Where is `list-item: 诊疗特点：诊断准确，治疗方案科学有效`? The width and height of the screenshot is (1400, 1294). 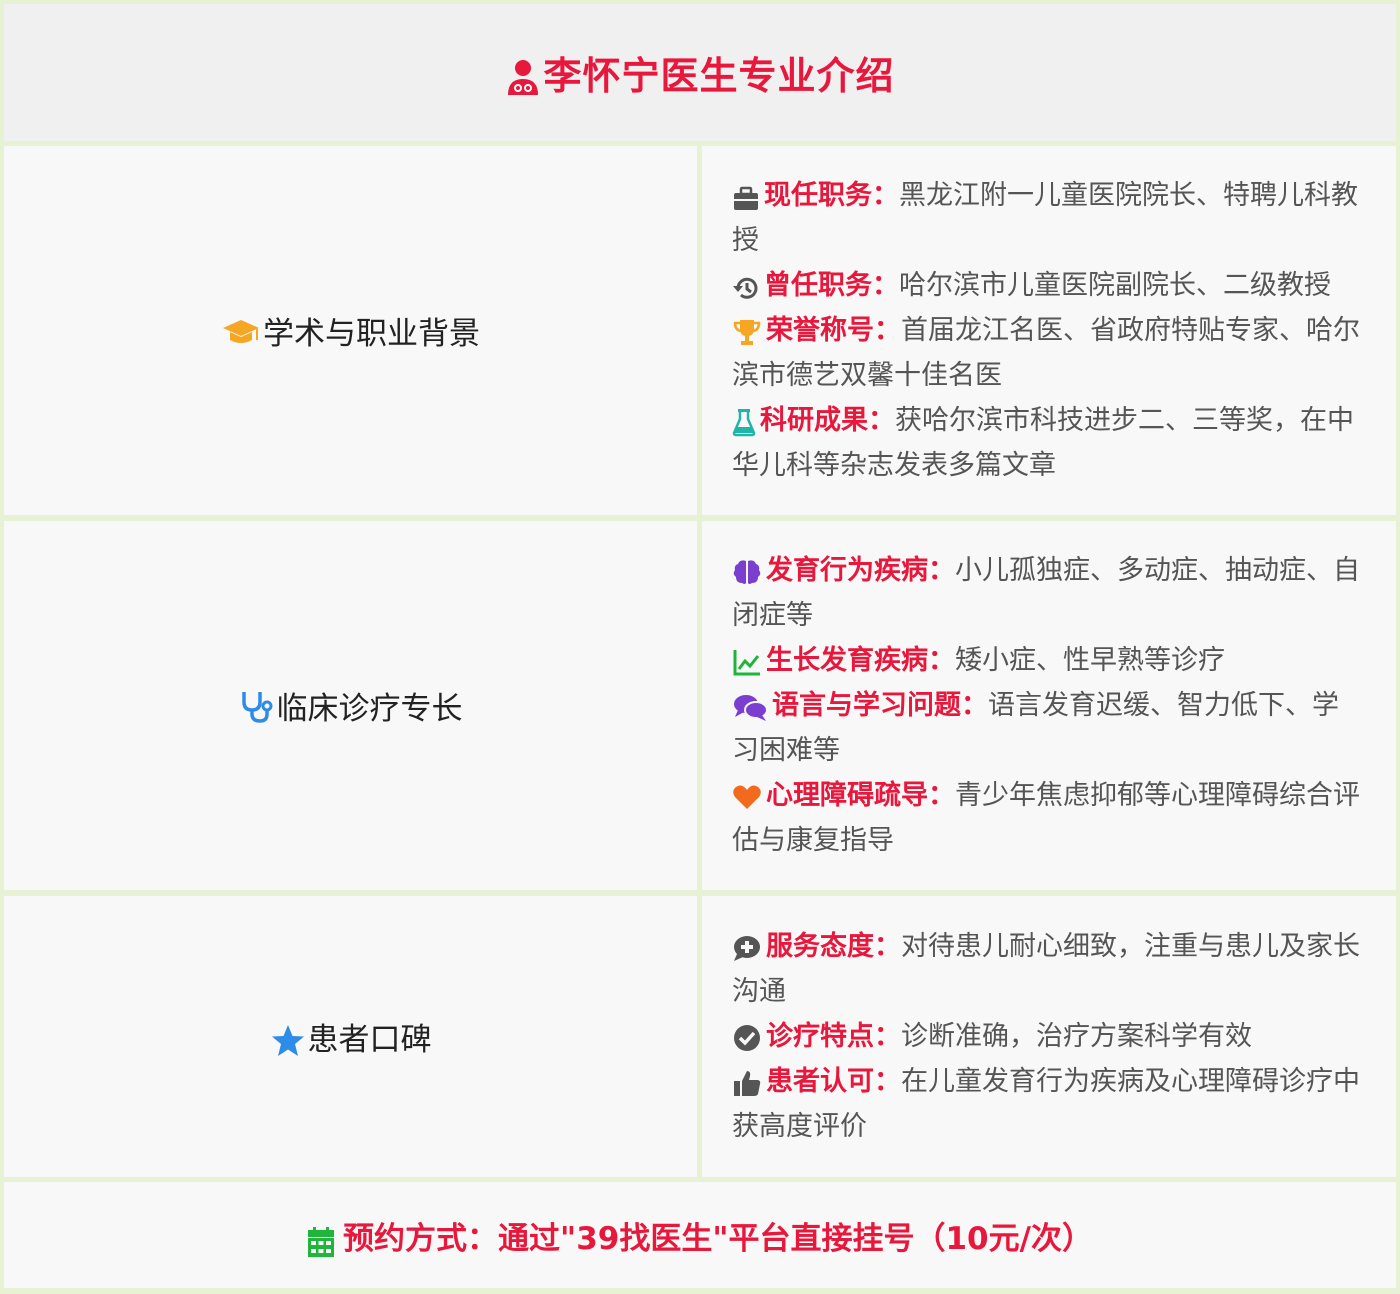
list-item: 诊疗特点：诊断准确，治疗方案科学有效 is located at coordinates (1046, 1036).